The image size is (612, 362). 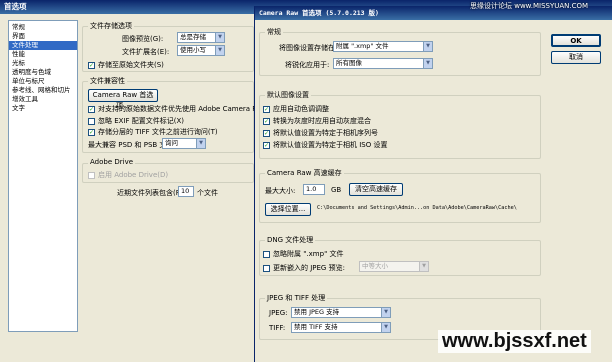 I want to click on iso-default-checkbox: ✓ 将默认值设置为特定于相机 ISO 设置, so click(x=325, y=145).